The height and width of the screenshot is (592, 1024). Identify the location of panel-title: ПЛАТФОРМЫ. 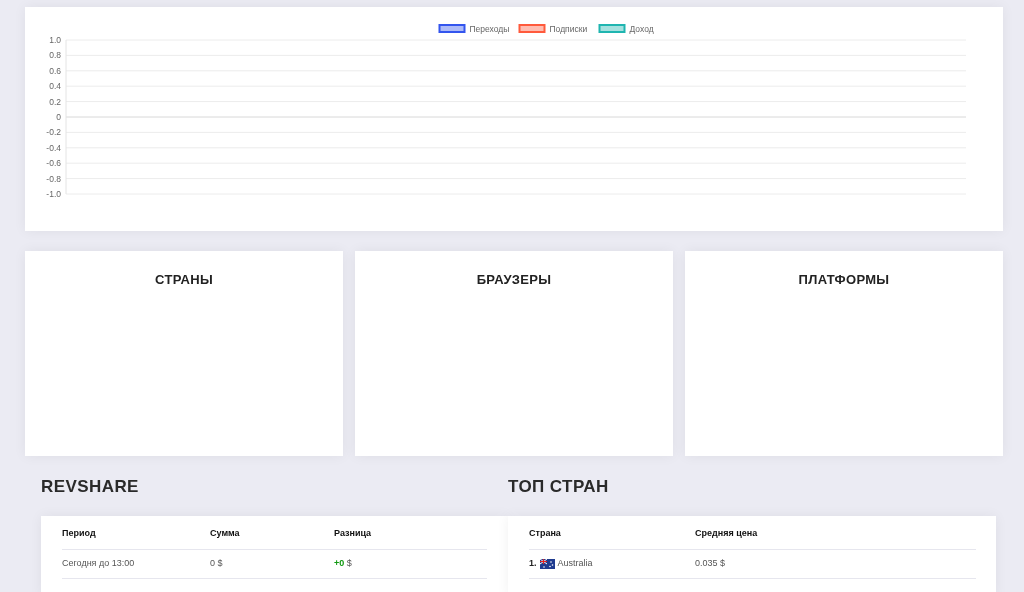
(844, 280).